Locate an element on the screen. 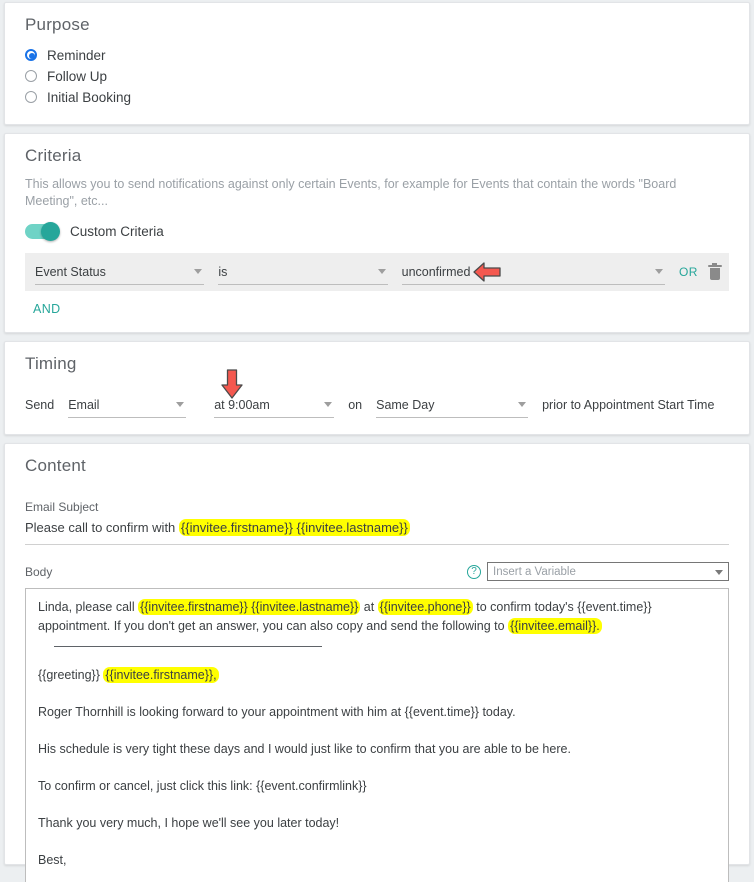  trash-icon is located at coordinates (714, 271).